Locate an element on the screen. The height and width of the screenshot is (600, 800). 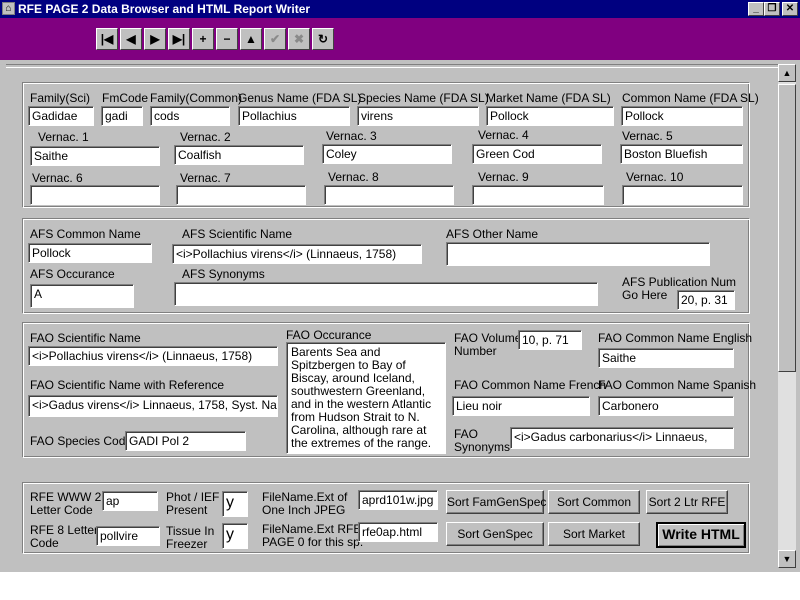
family-sci-input: Gadidae is located at coordinates (61, 116).